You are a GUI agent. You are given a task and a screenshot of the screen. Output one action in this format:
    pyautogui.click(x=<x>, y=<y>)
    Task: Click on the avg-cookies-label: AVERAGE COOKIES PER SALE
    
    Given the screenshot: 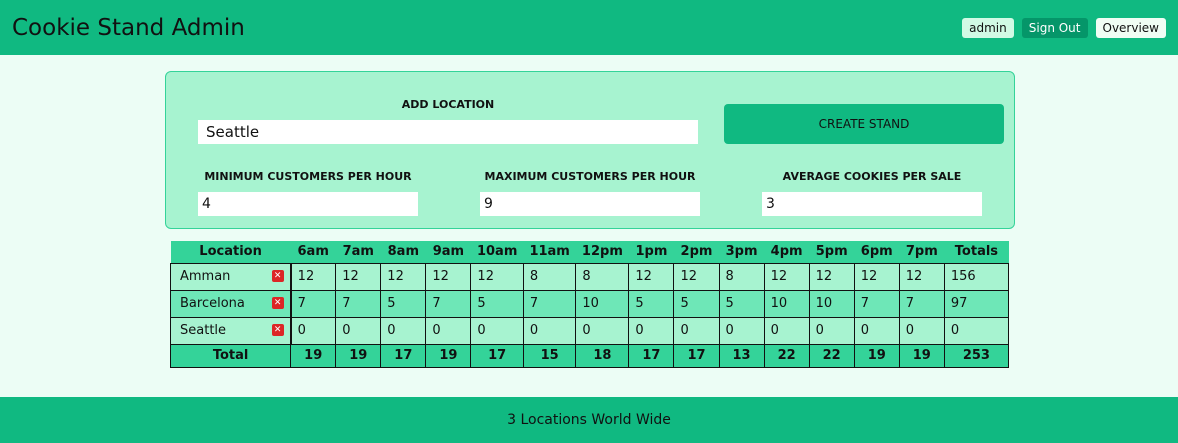 What is the action you would take?
    pyautogui.click(x=872, y=176)
    